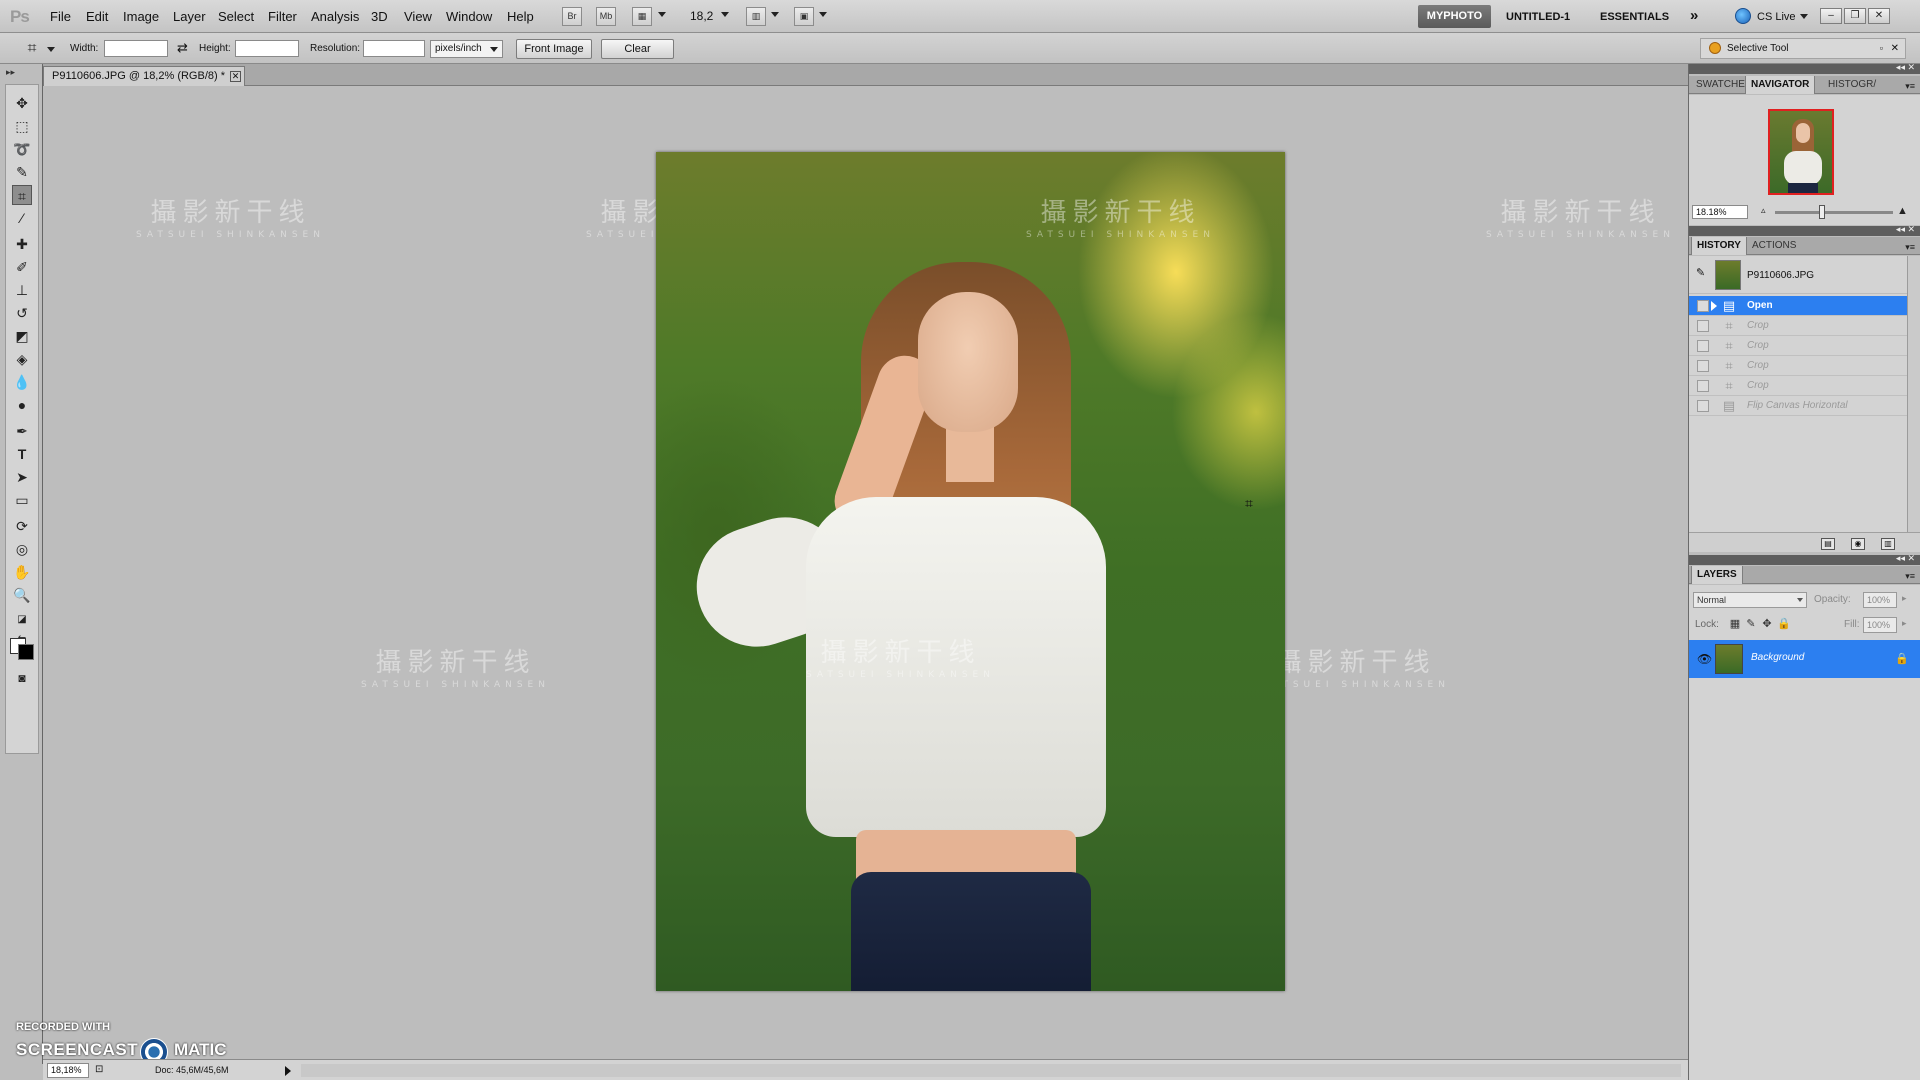 The height and width of the screenshot is (1080, 1920). Describe the element at coordinates (288, 1071) in the screenshot. I see `status-menu-arrow-icon` at that location.